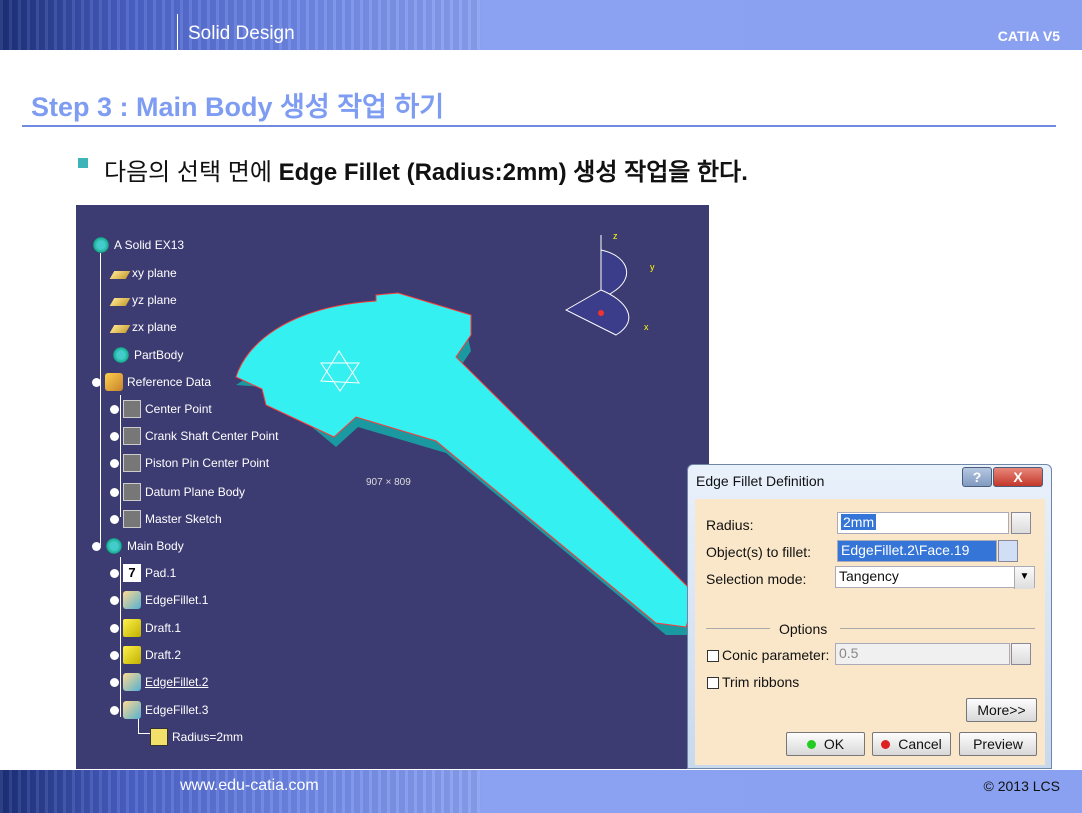 The width and height of the screenshot is (1082, 813). Describe the element at coordinates (541, 791) in the screenshot. I see `slide-footer: www.edu-catia.com © 2013 LCS` at that location.